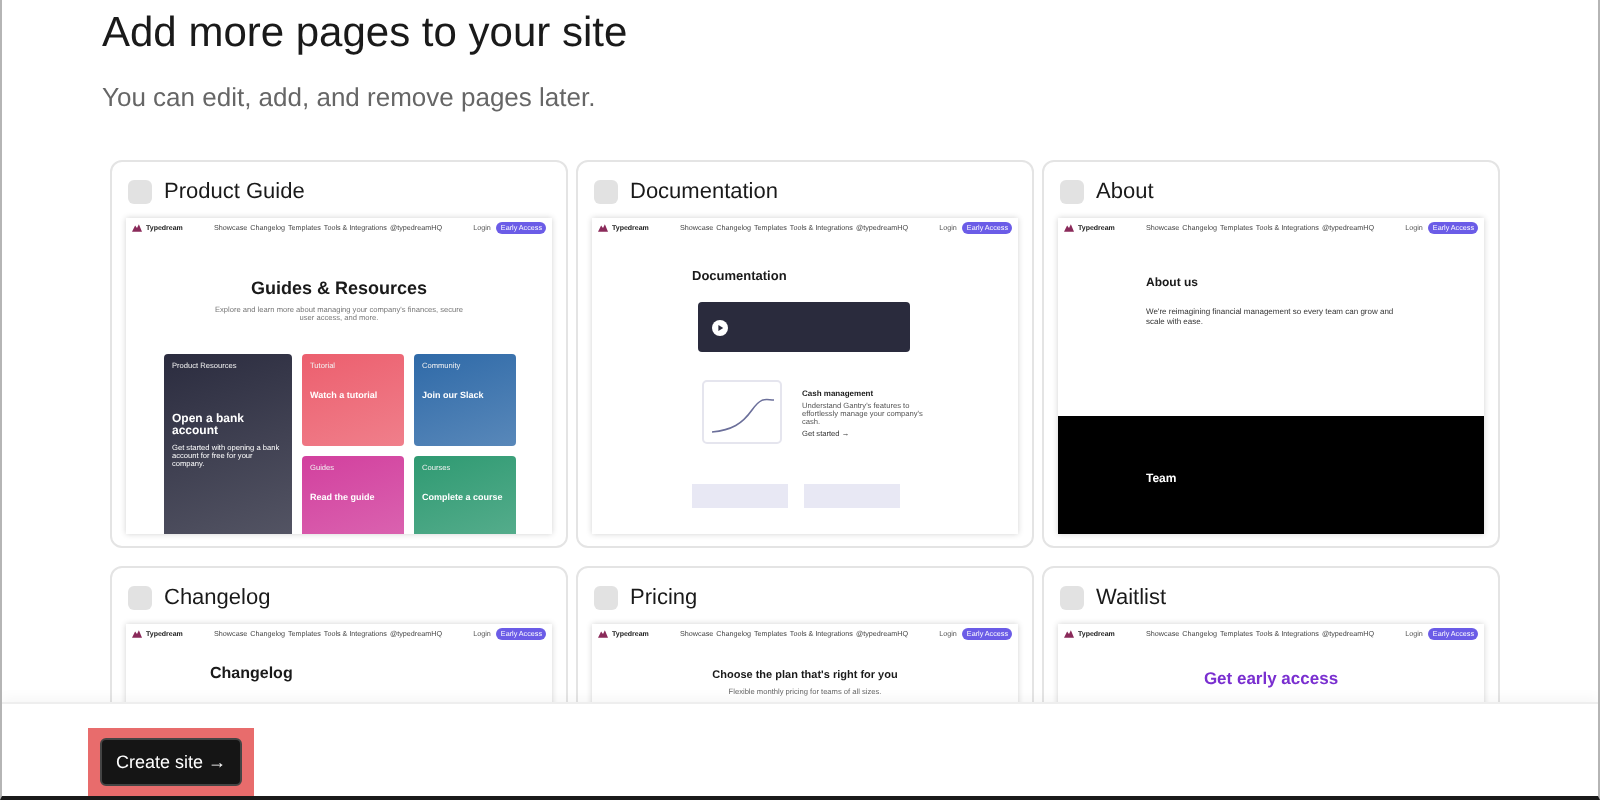 The height and width of the screenshot is (800, 1600). What do you see at coordinates (1131, 597) in the screenshot?
I see `page-name: Waitlist` at bounding box center [1131, 597].